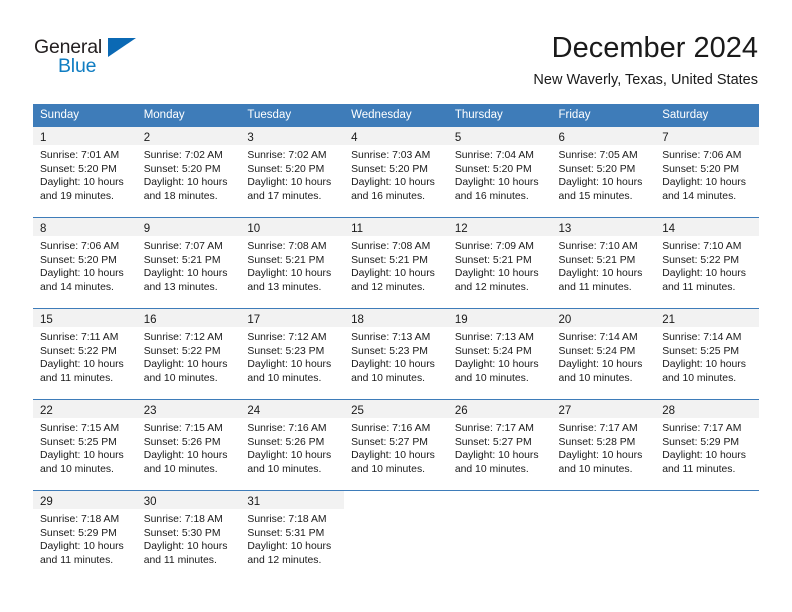  I want to click on day-cell-inner, so click(500, 536).